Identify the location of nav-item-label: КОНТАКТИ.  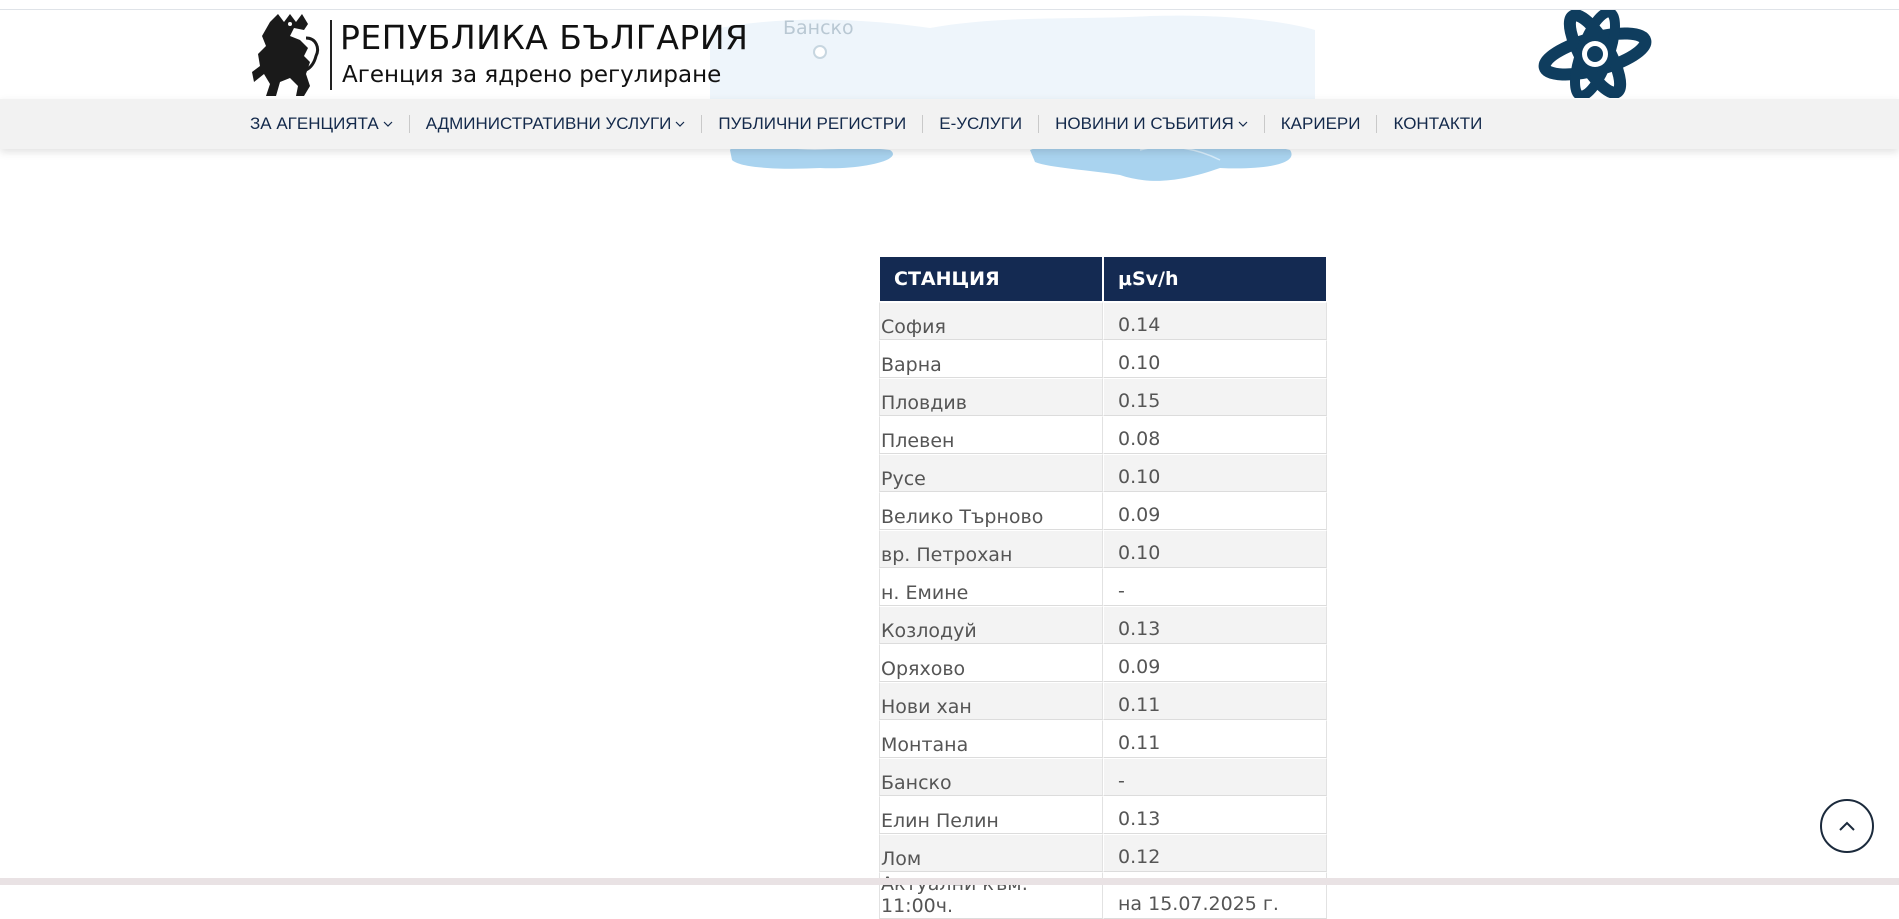
(1438, 123).